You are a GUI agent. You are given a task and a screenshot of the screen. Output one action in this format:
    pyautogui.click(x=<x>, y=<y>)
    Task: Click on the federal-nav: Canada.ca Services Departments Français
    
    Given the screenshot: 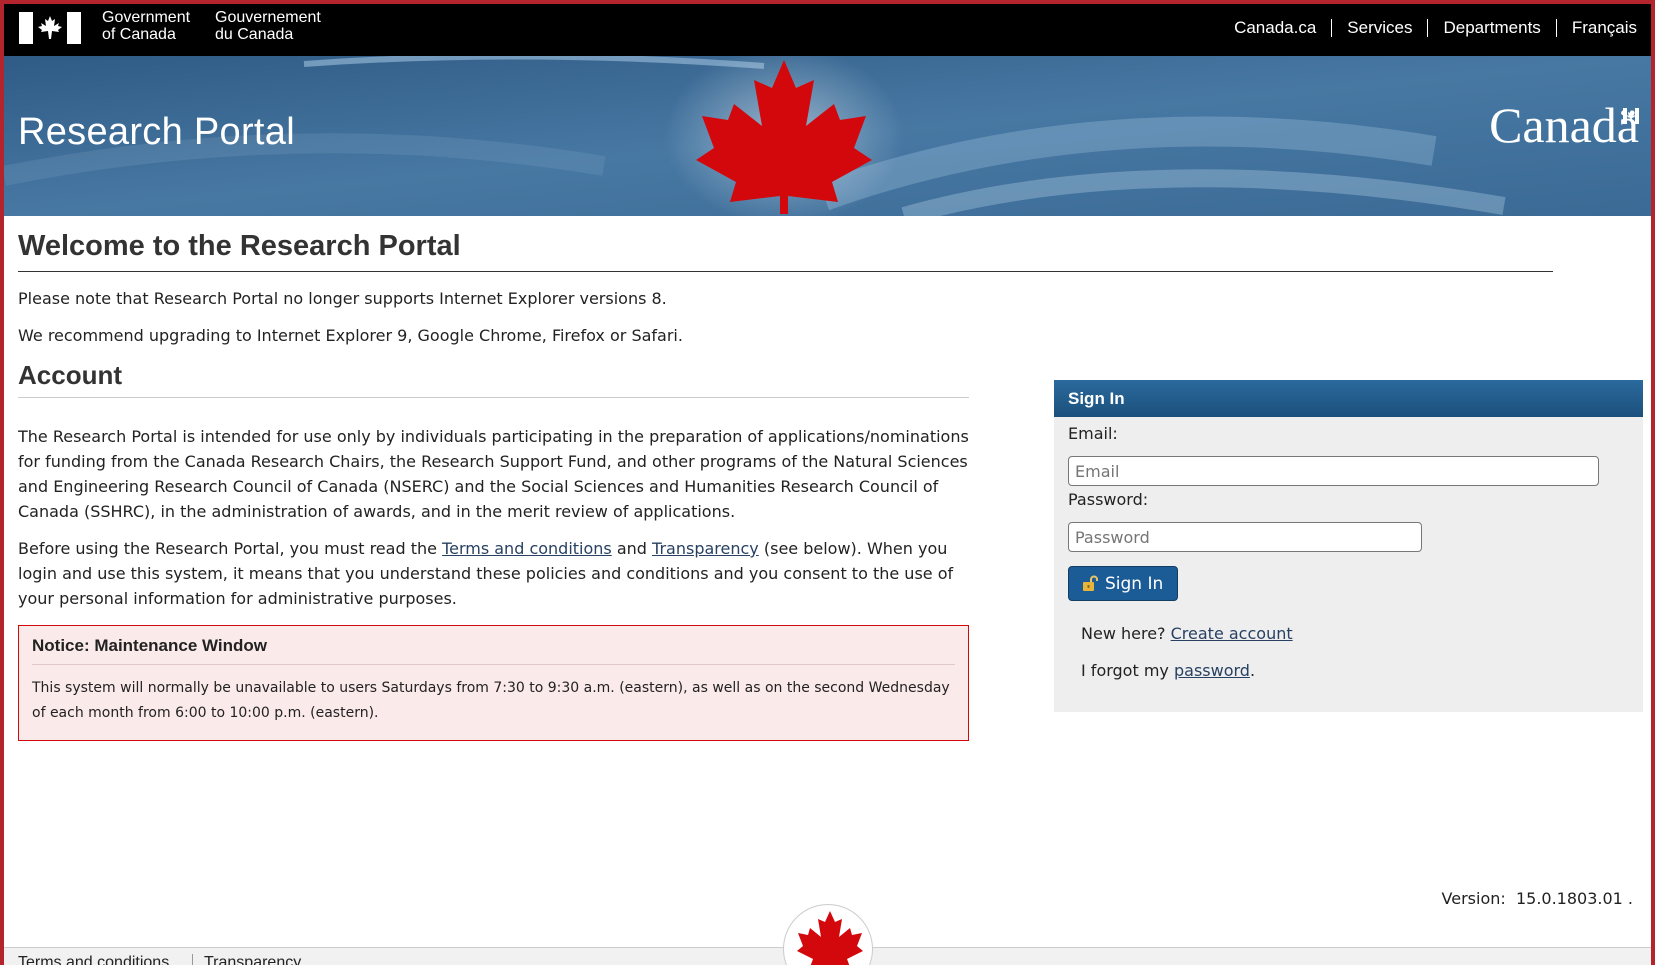 What is the action you would take?
    pyautogui.click(x=1435, y=28)
    